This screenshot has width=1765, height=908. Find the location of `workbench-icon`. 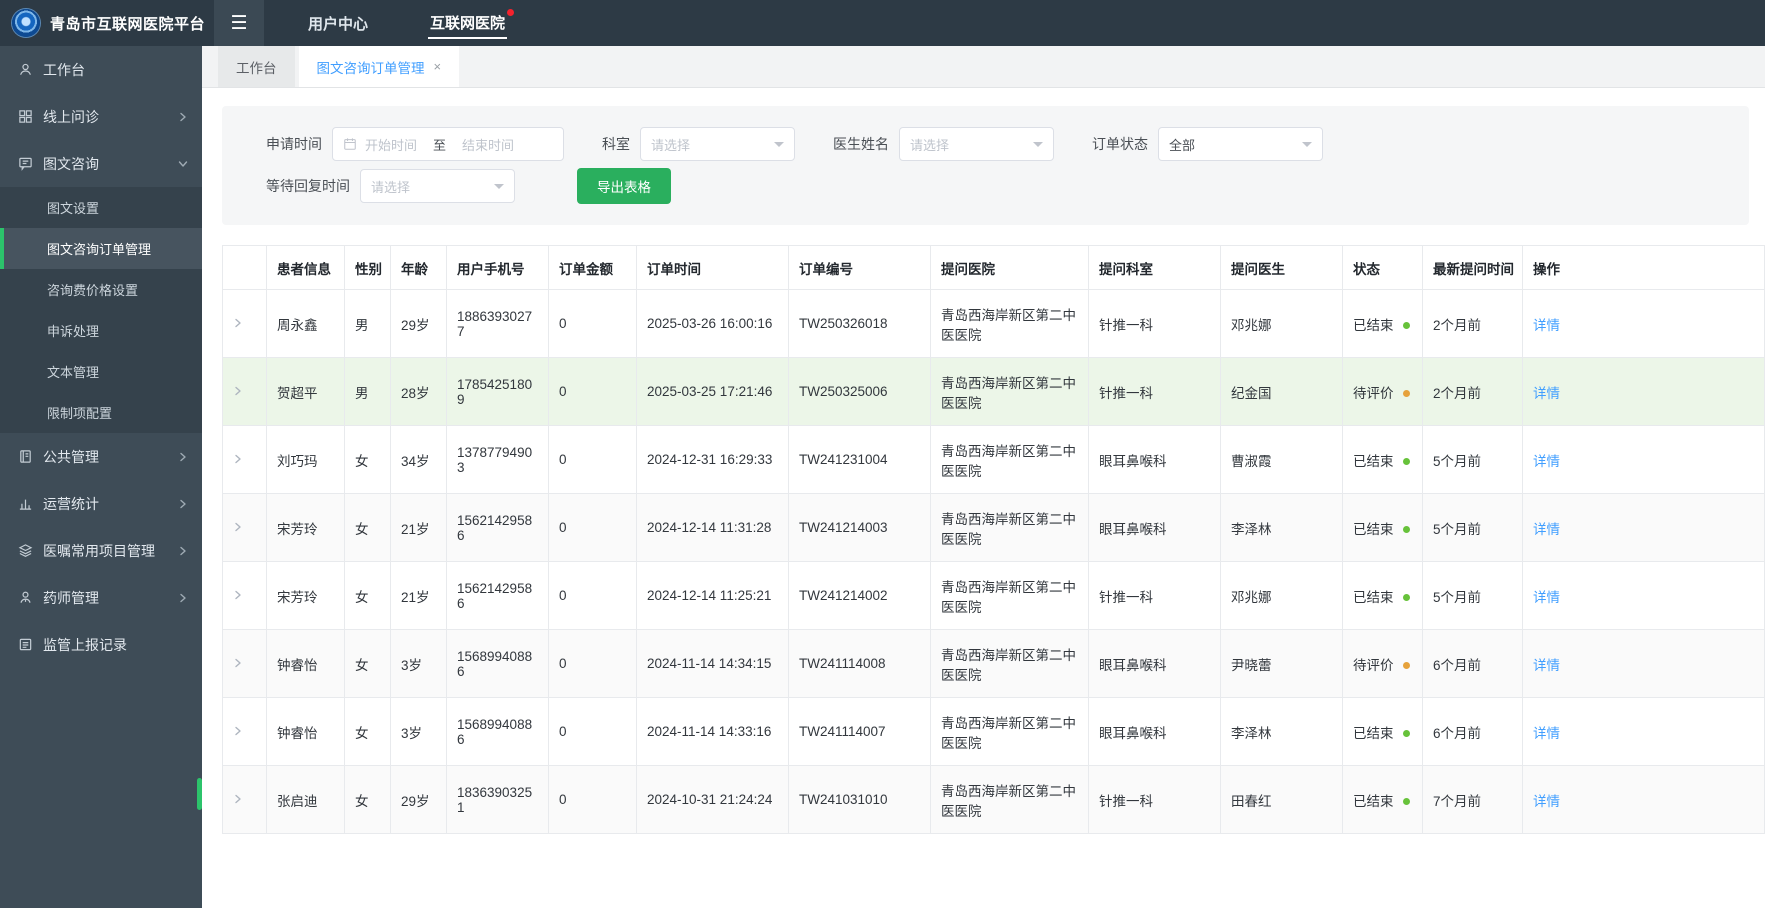

workbench-icon is located at coordinates (25, 69).